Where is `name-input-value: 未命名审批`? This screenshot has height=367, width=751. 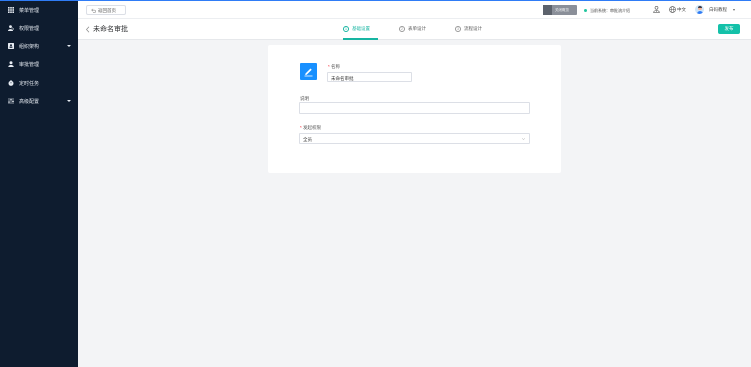
name-input-value: 未命名审批 is located at coordinates (342, 78).